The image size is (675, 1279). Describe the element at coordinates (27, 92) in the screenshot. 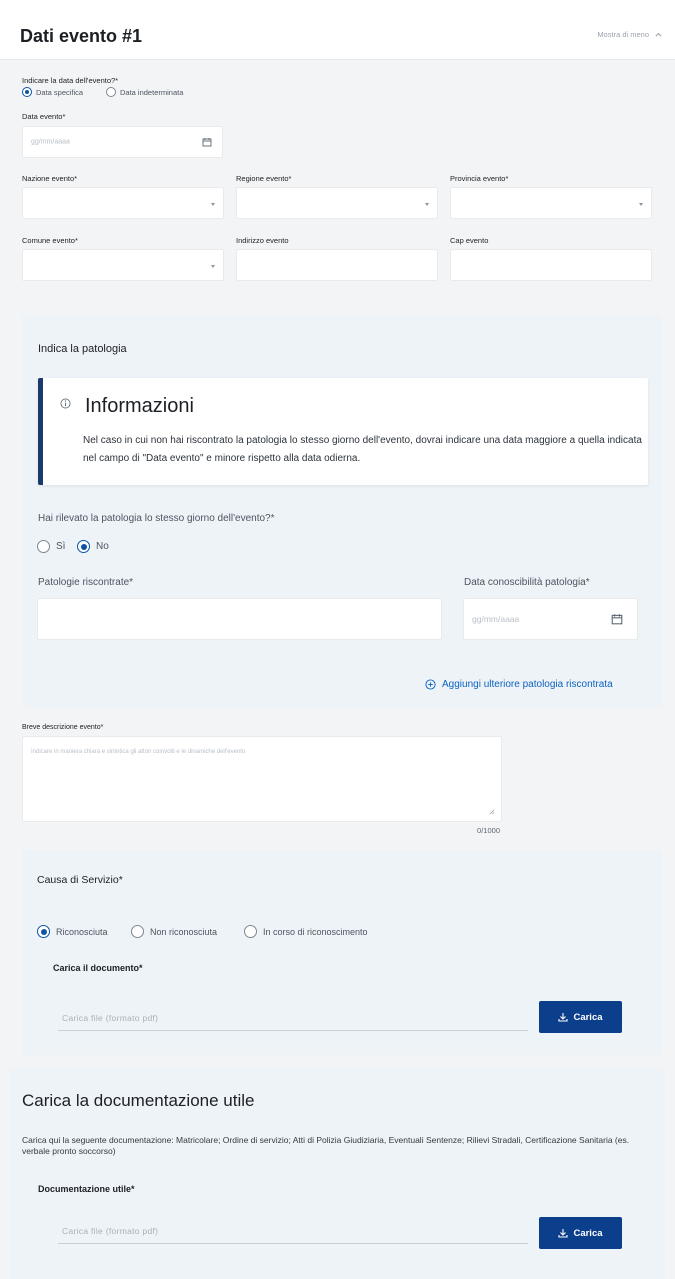

I see `radio-specific-date-dot` at that location.